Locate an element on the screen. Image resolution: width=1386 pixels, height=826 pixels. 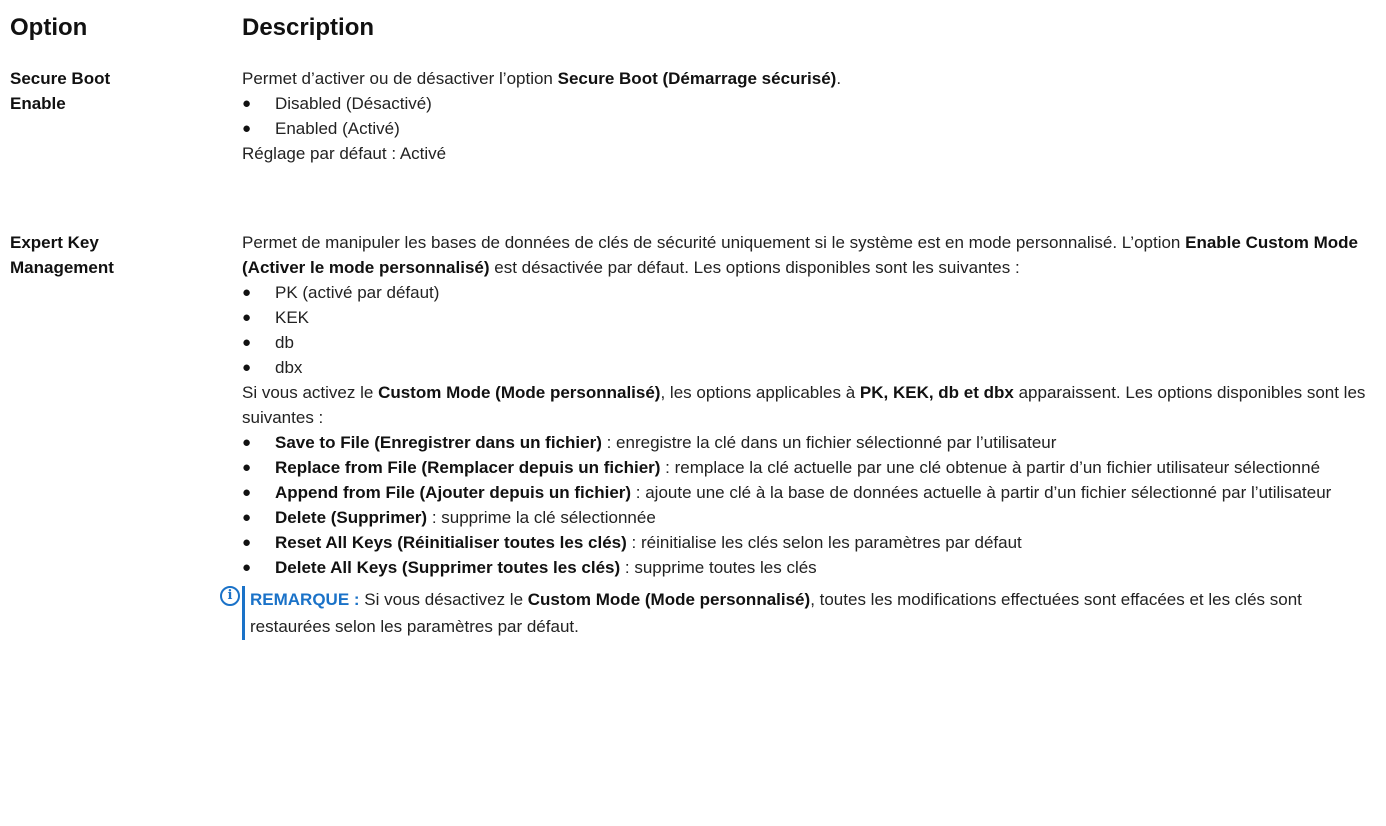
list-item: ● dbx is located at coordinates (807, 367).